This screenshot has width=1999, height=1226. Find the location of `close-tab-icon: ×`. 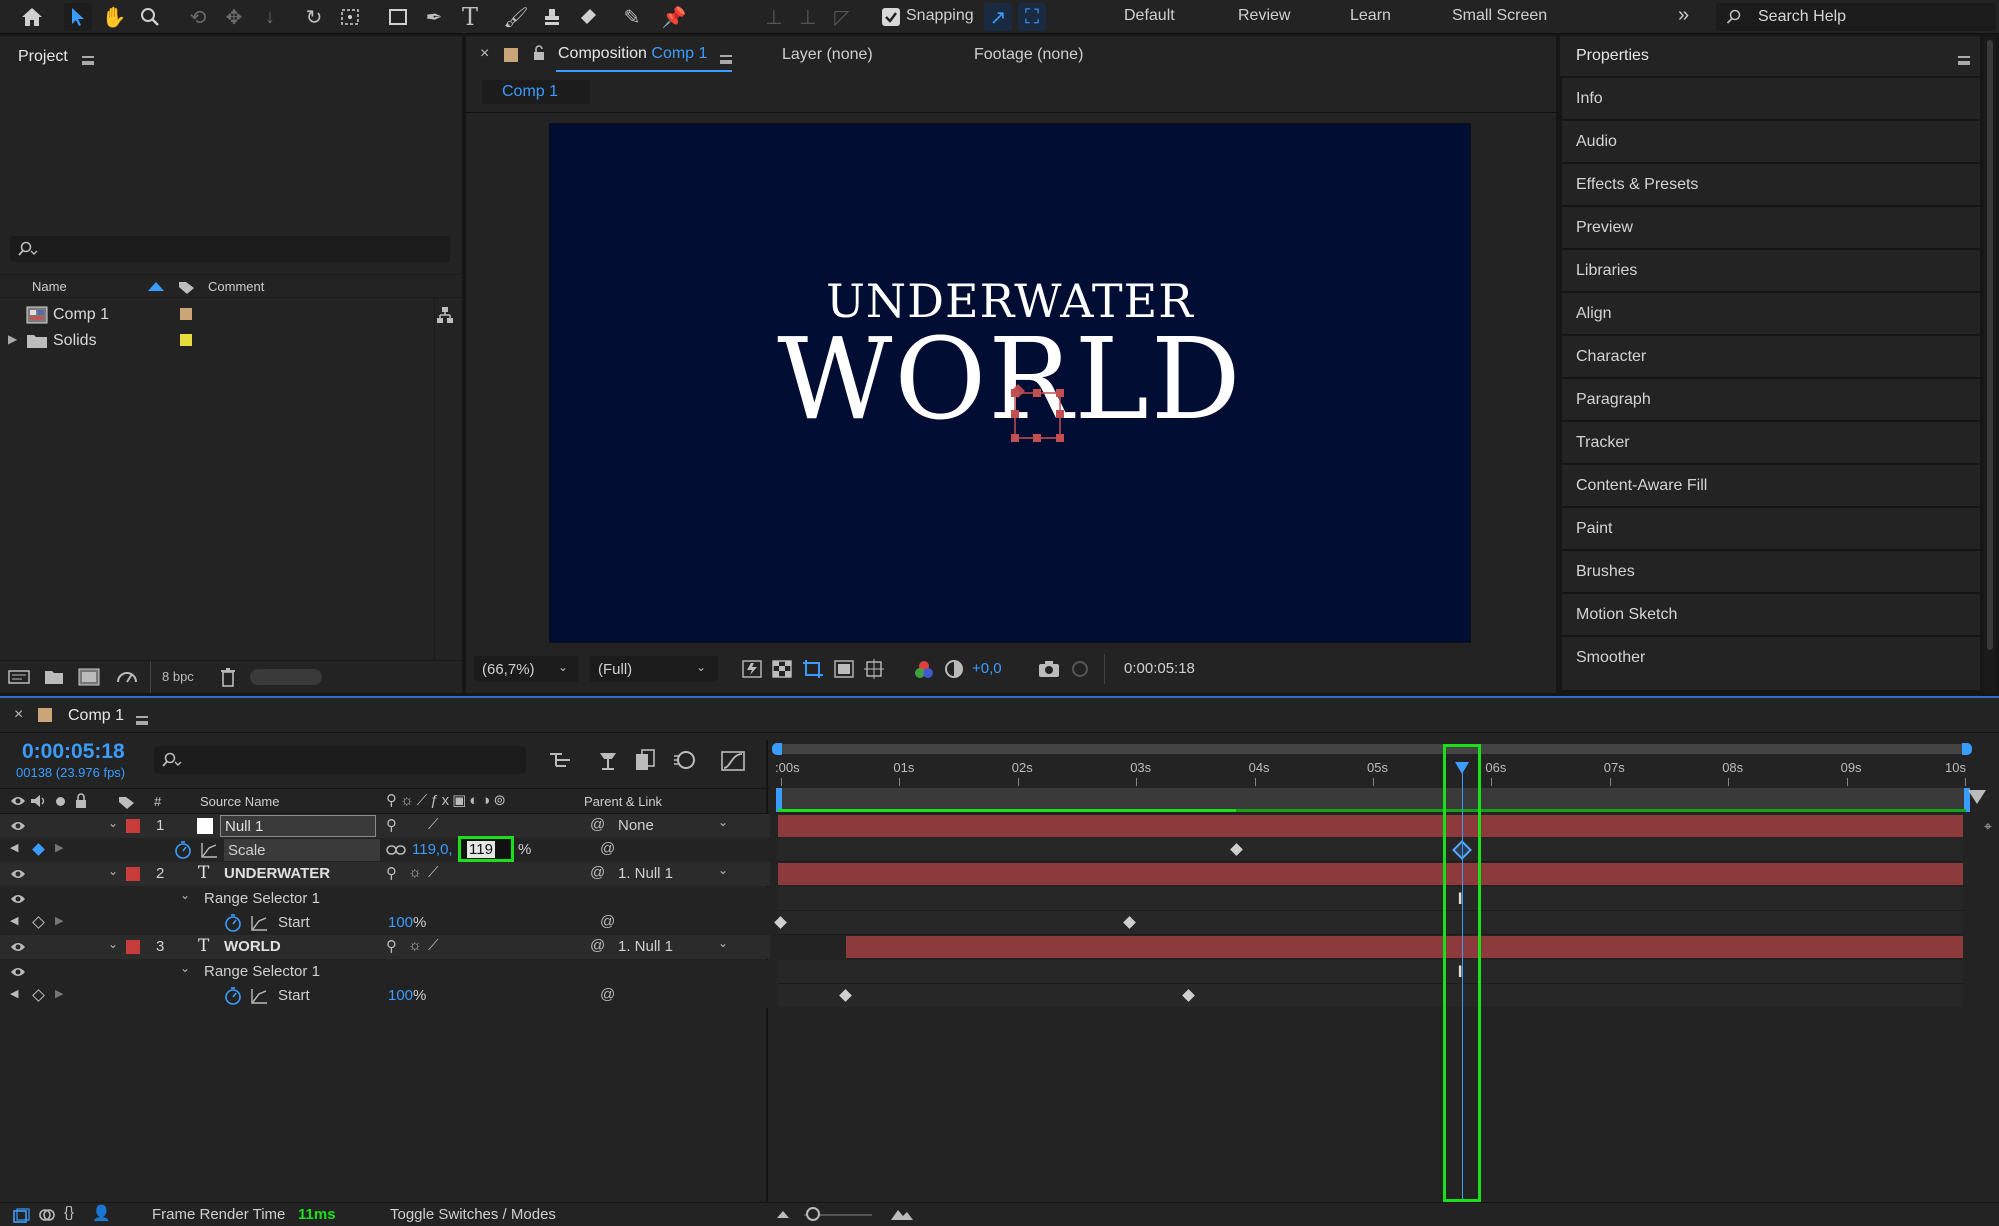

close-tab-icon: × is located at coordinates (484, 54).